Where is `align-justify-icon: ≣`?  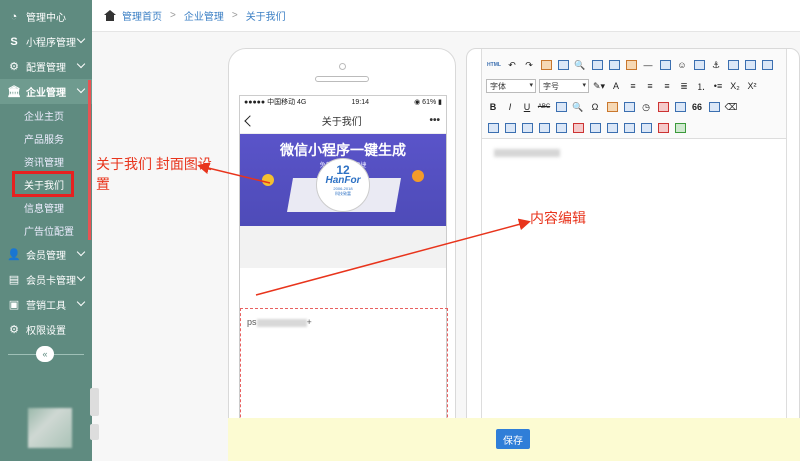
align-justify-icon: ≣ is located at coordinates (684, 86).